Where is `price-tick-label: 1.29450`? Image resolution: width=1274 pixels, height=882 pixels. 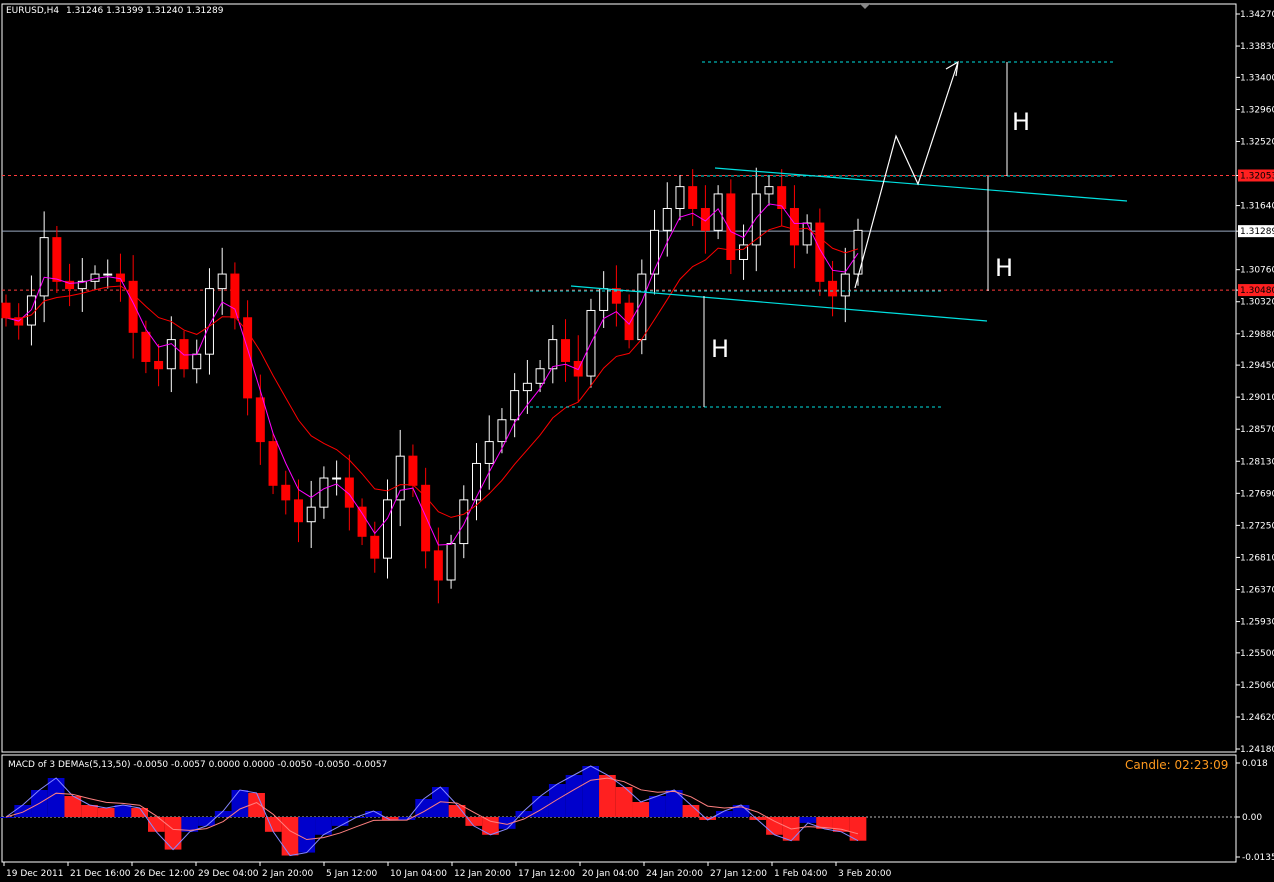
price-tick-label: 1.29450 is located at coordinates (1257, 366).